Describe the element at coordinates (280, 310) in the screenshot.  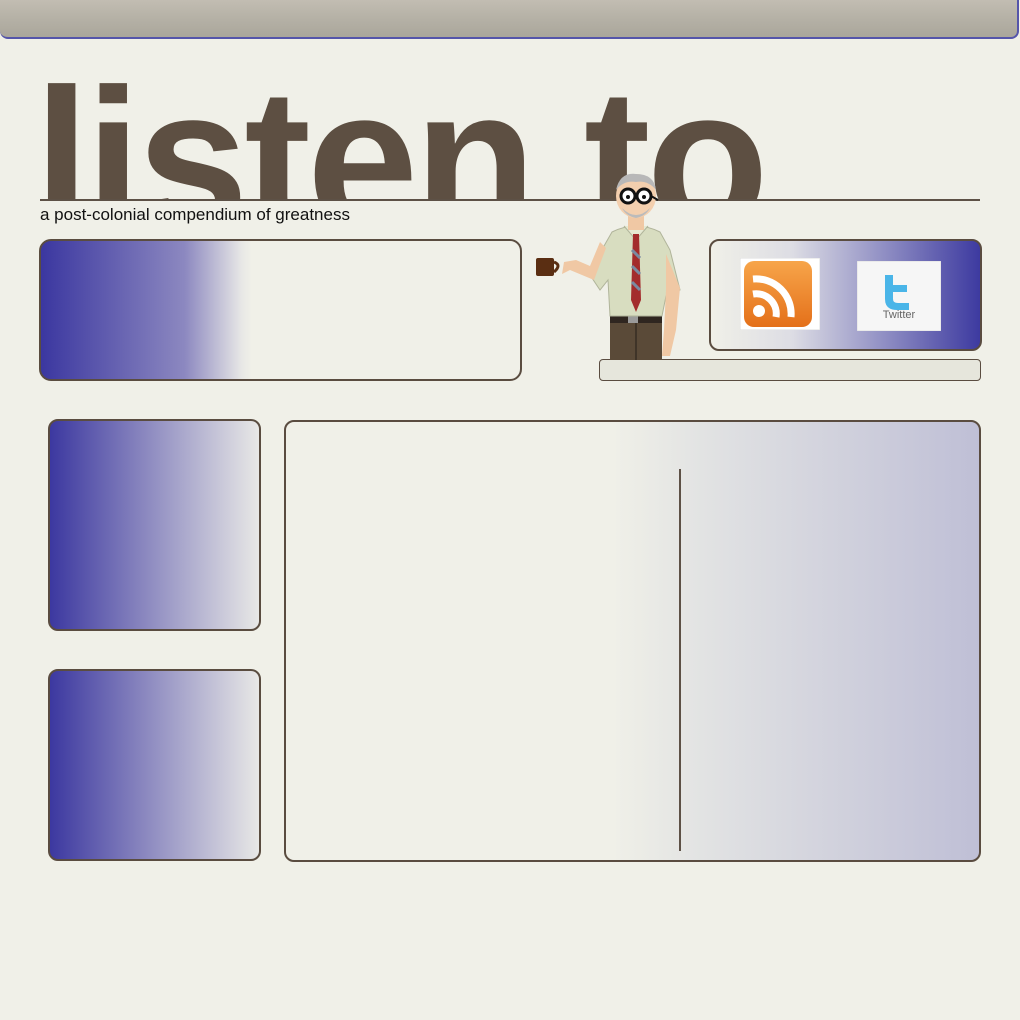
I see `banner-panel` at that location.